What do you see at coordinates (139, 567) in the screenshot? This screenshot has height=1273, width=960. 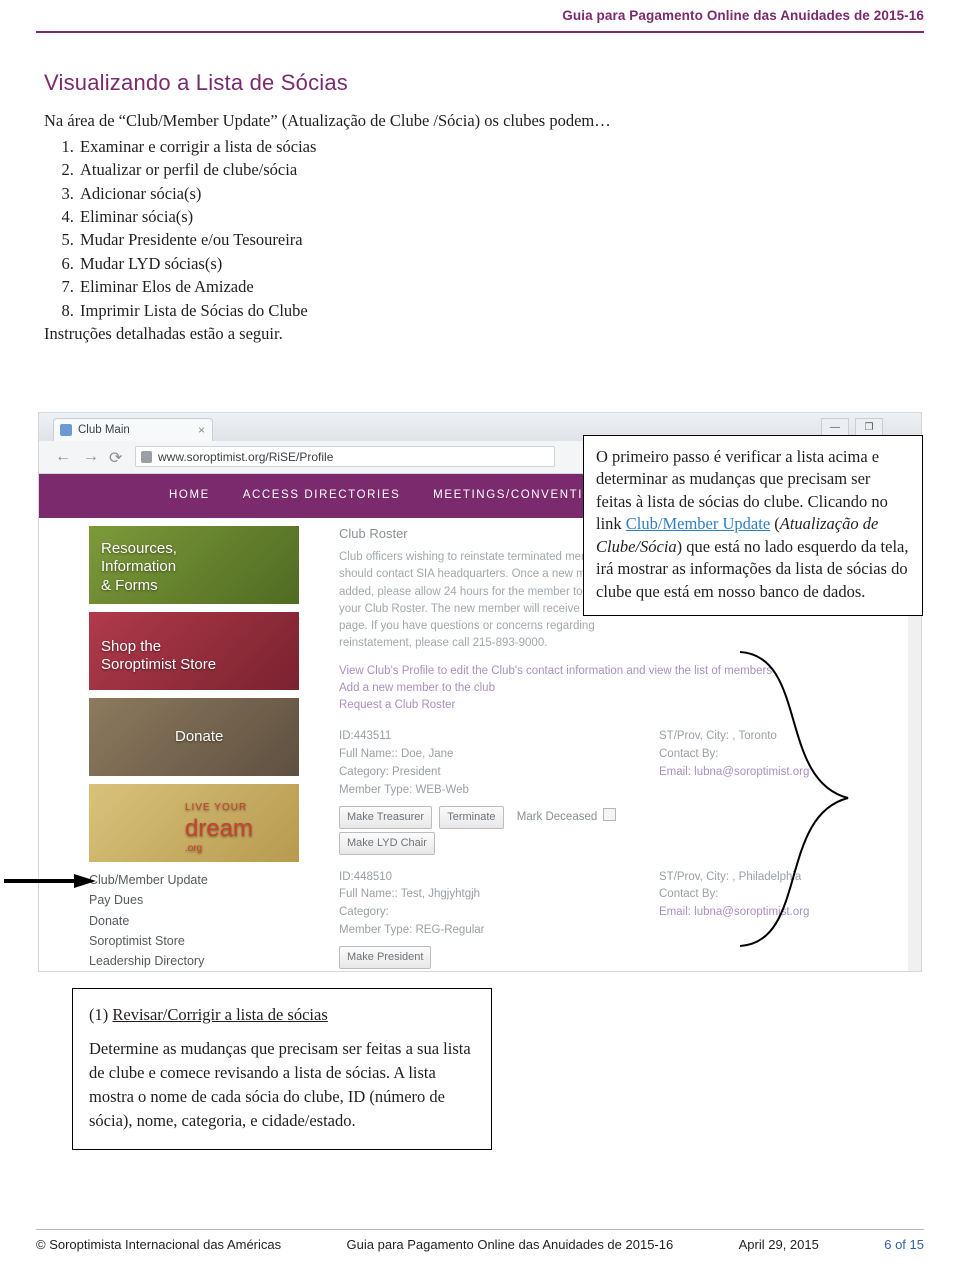 I see `promo-line-2: Information` at bounding box center [139, 567].